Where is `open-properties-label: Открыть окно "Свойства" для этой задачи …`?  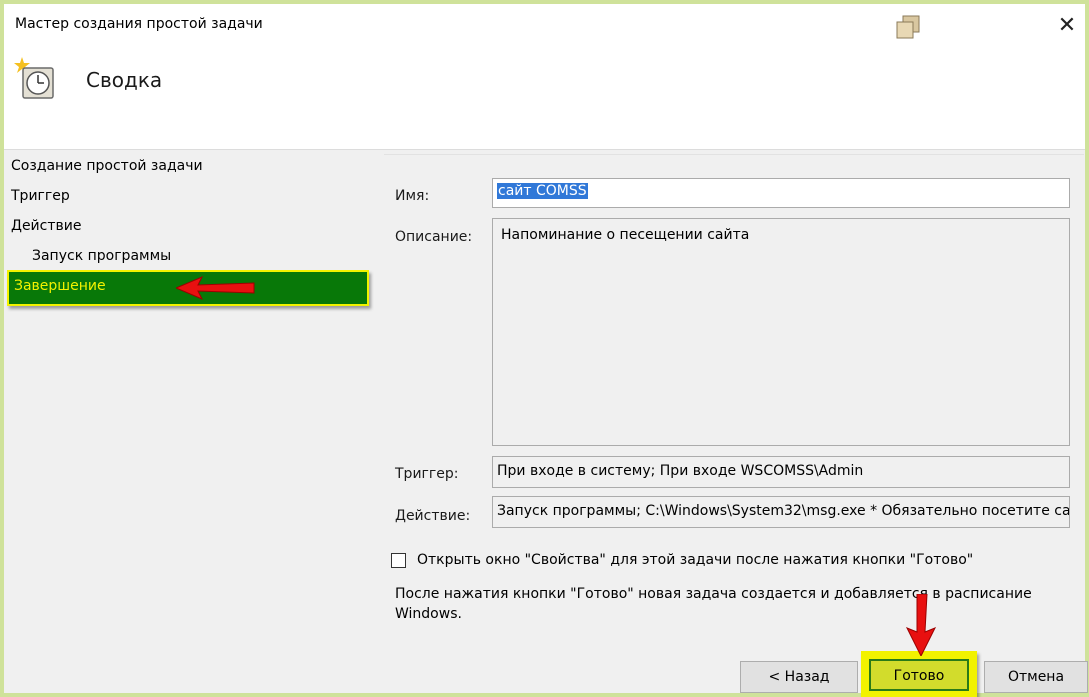 open-properties-label: Открыть окно "Свойства" для этой задачи … is located at coordinates (695, 560).